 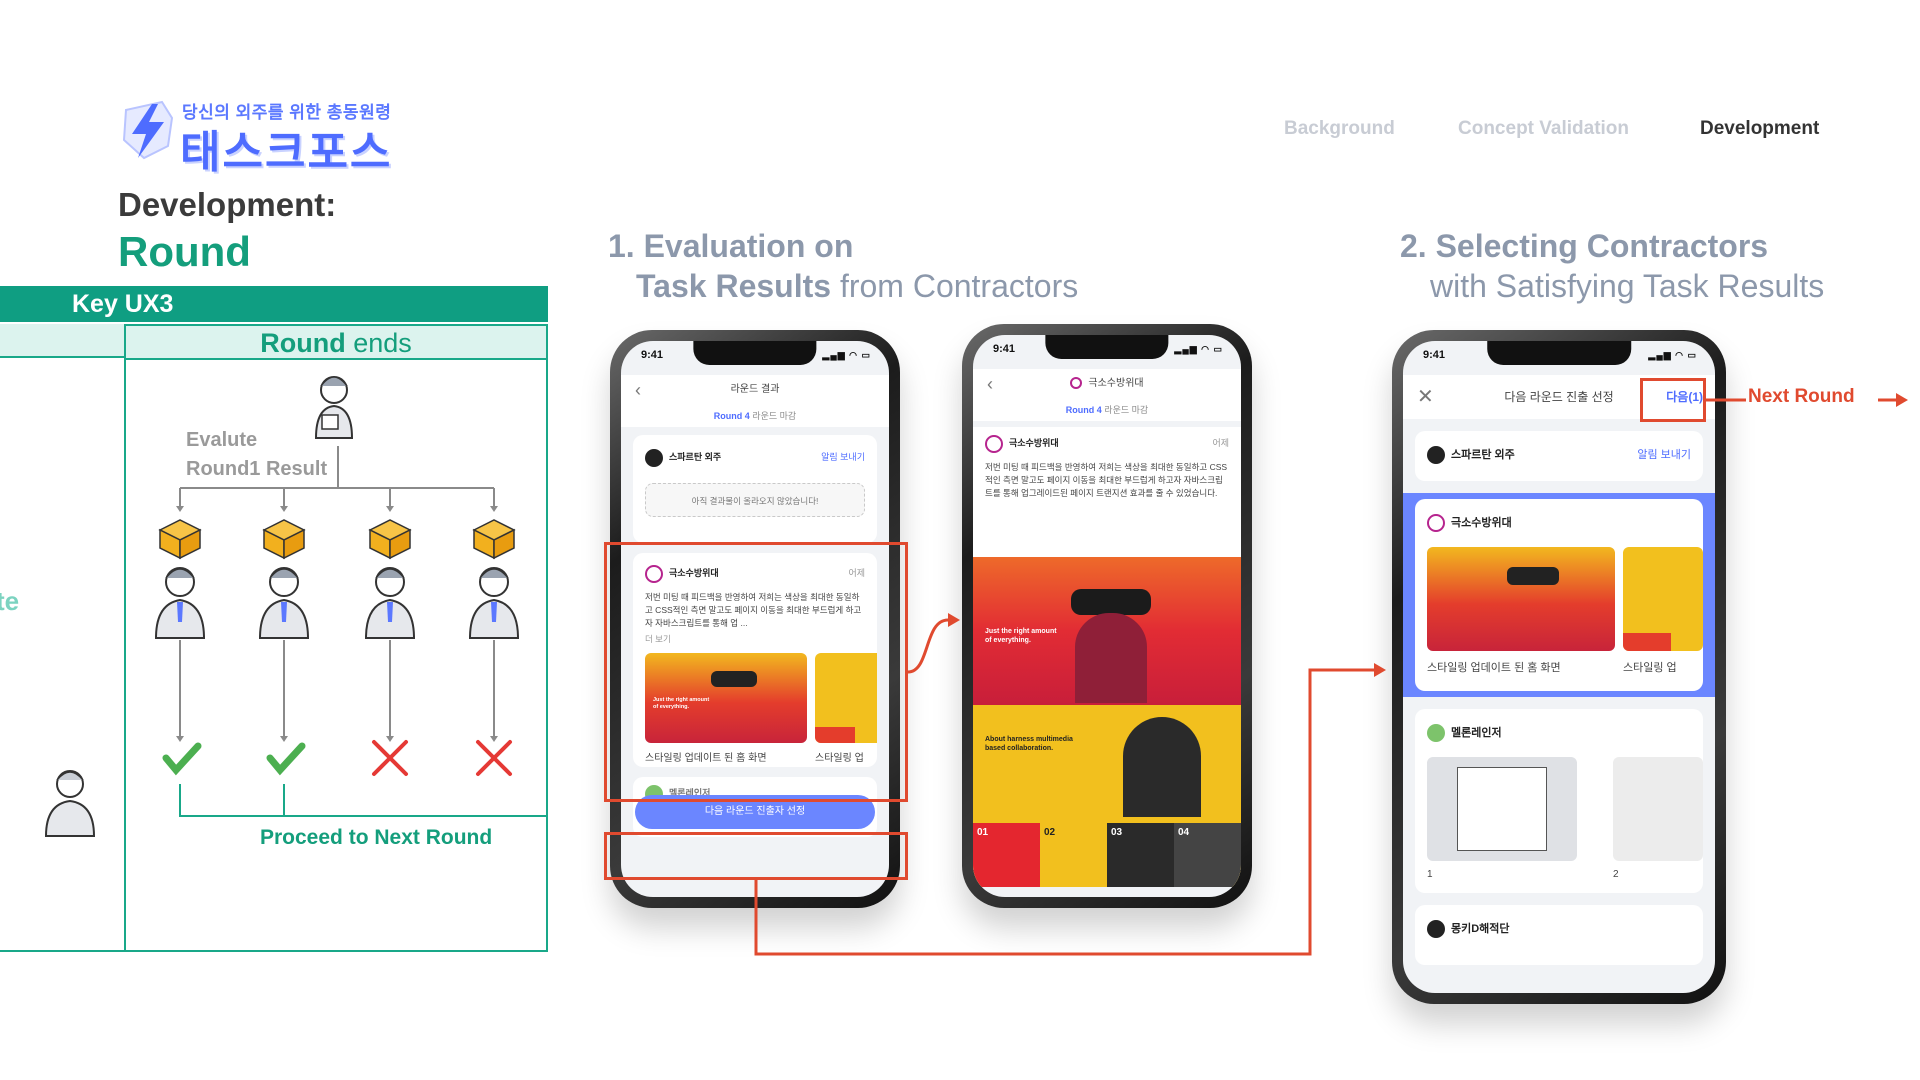 What do you see at coordinates (1064, 812) in the screenshot?
I see `arrow-to-selection` at bounding box center [1064, 812].